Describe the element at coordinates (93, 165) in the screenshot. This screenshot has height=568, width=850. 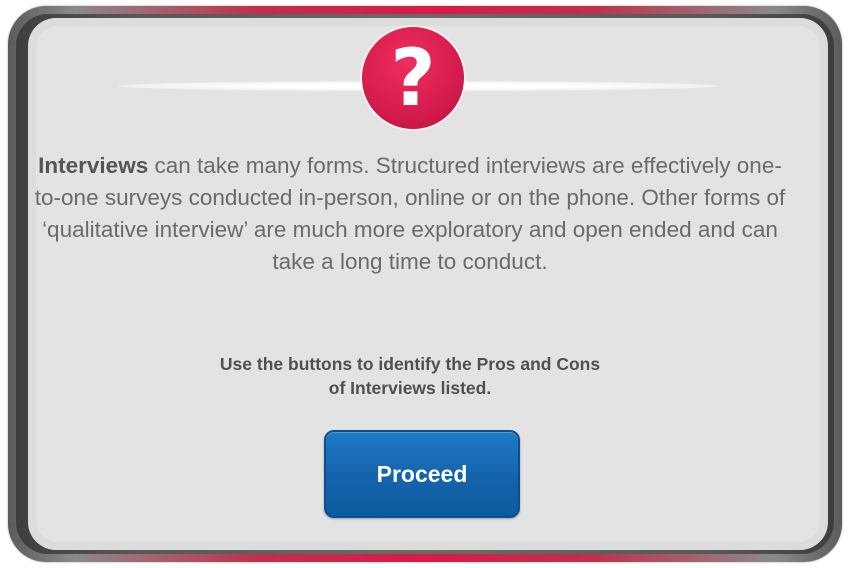
I see `body-bold-term: Interviews` at that location.